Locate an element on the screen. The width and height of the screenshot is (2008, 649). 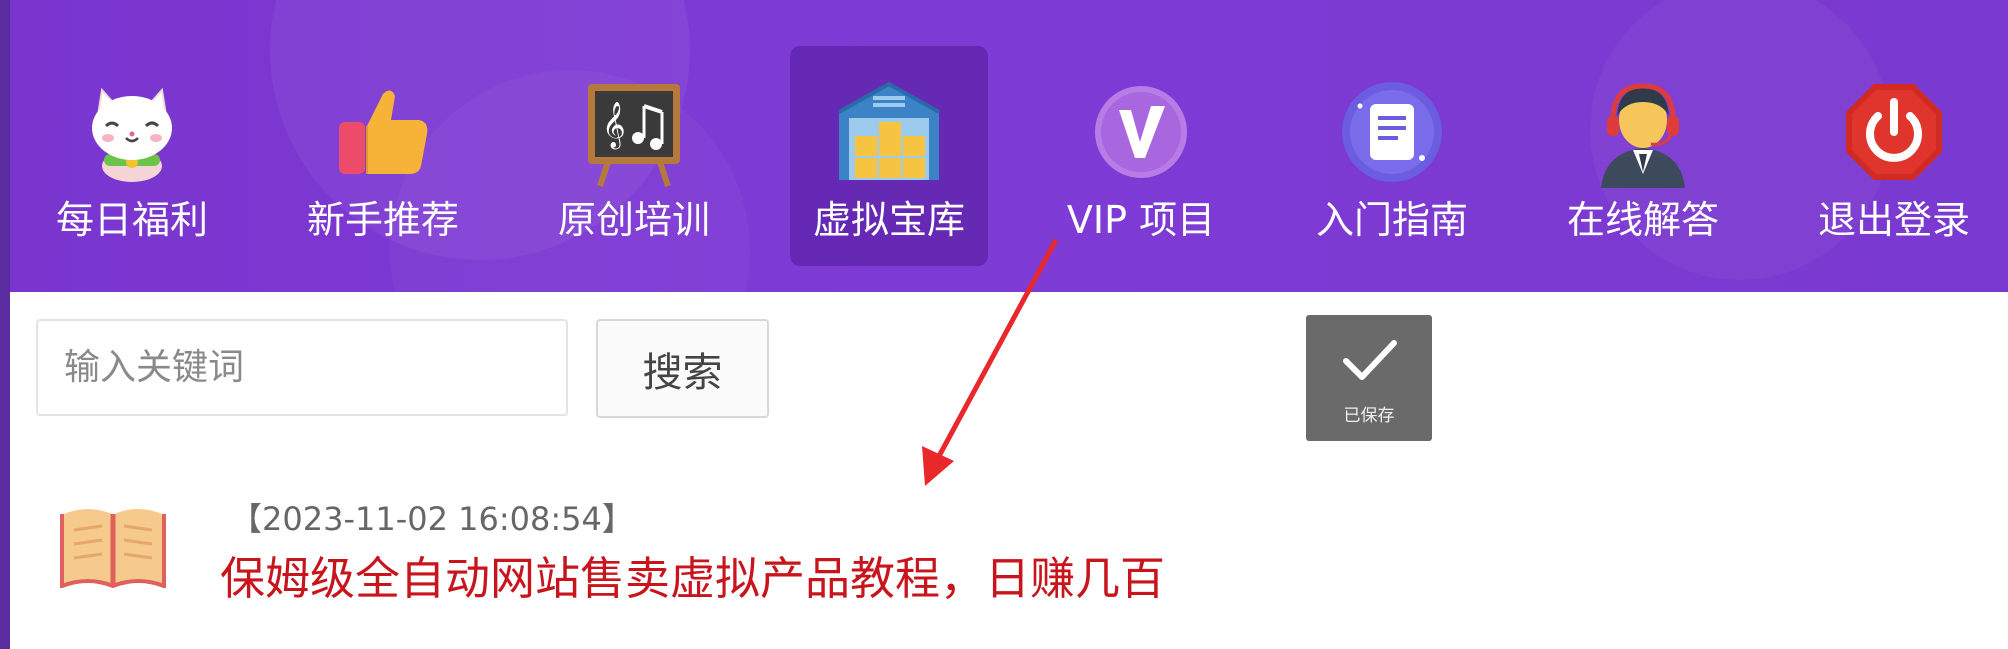
nav-item-beginner-picks: 新手推荐 is located at coordinates (383, 156).